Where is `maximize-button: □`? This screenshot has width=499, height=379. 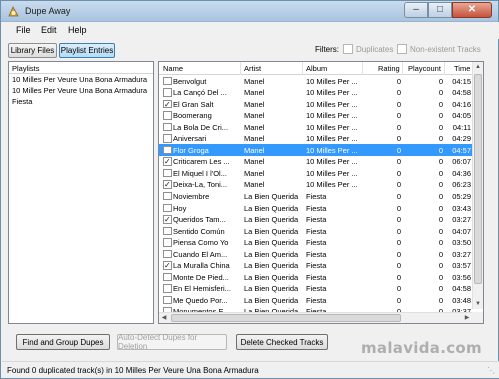 maximize-button: □ is located at coordinates (440, 10).